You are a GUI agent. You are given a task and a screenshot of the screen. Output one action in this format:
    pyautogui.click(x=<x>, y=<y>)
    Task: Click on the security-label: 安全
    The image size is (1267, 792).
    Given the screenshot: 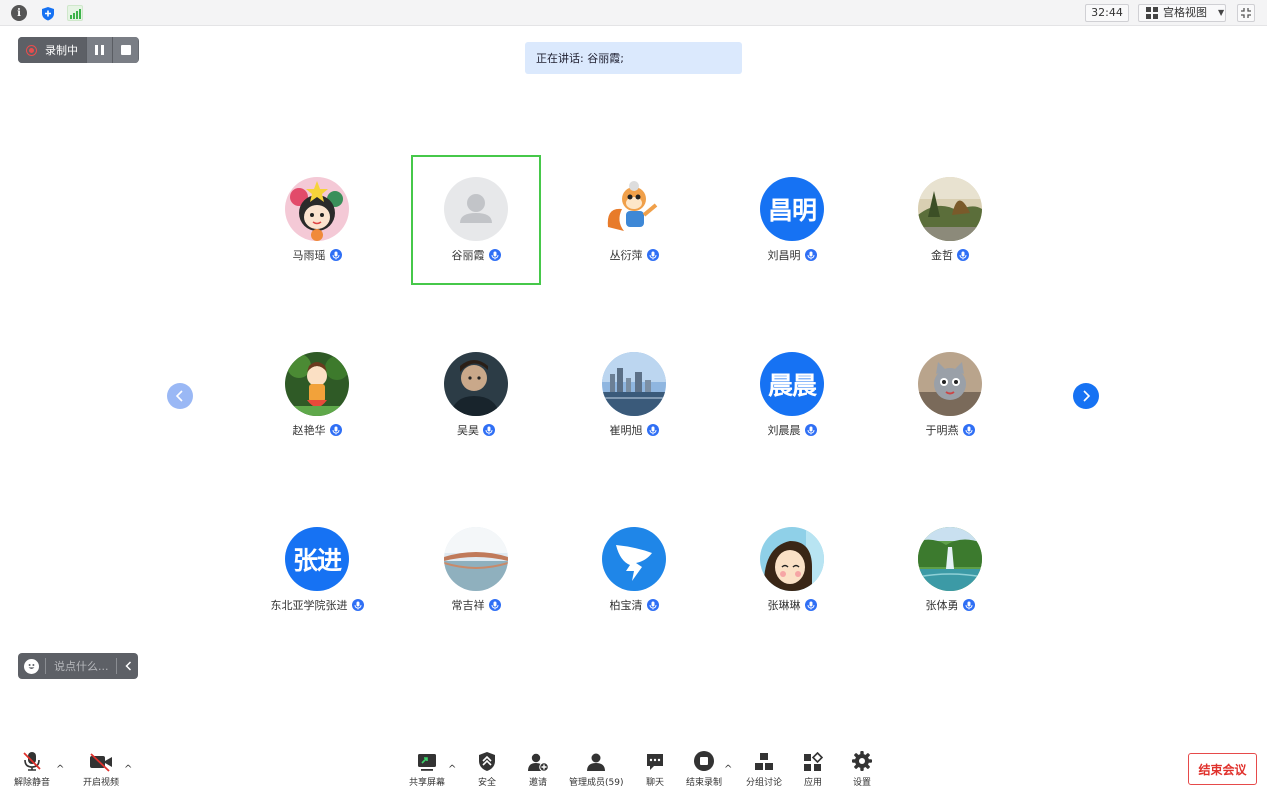 What is the action you would take?
    pyautogui.click(x=487, y=783)
    